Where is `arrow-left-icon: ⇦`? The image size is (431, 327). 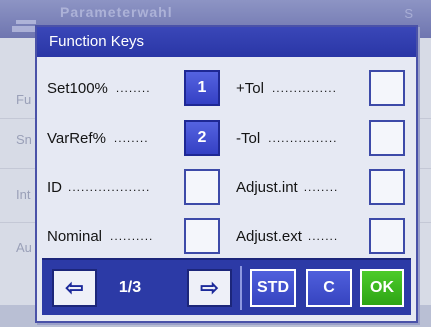
arrow-left-icon: ⇦ is located at coordinates (74, 287).